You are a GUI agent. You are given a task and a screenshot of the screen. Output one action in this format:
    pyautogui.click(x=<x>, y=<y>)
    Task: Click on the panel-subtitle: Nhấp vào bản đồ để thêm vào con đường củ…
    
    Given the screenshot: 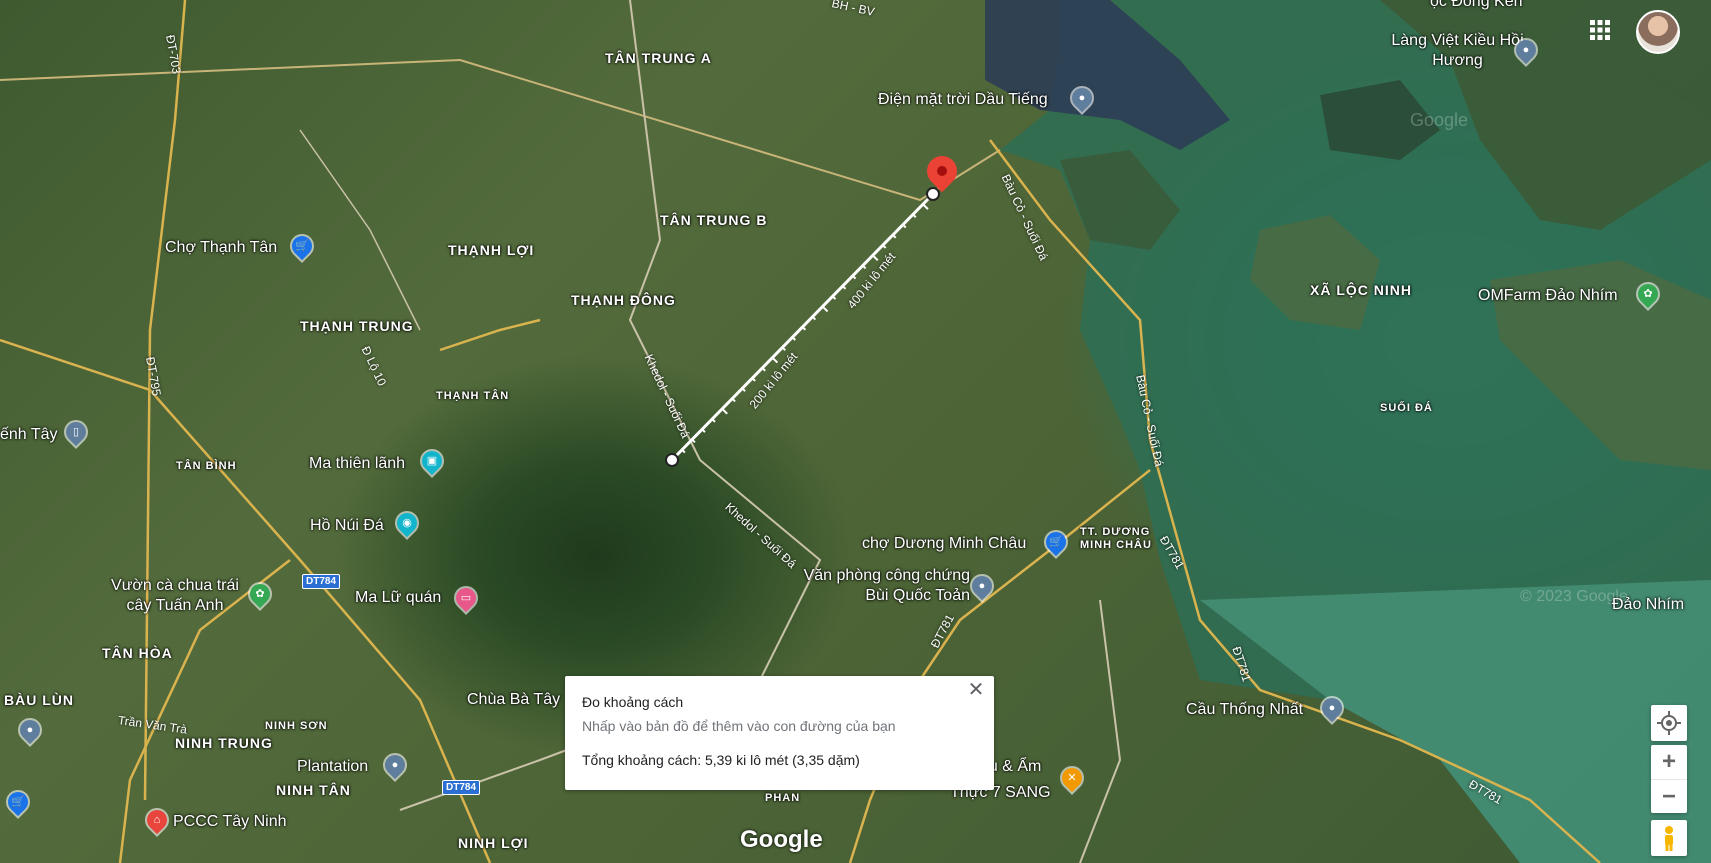 What is the action you would take?
    pyautogui.click(x=739, y=726)
    